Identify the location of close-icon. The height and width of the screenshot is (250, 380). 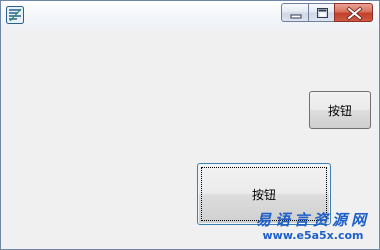
(354, 13).